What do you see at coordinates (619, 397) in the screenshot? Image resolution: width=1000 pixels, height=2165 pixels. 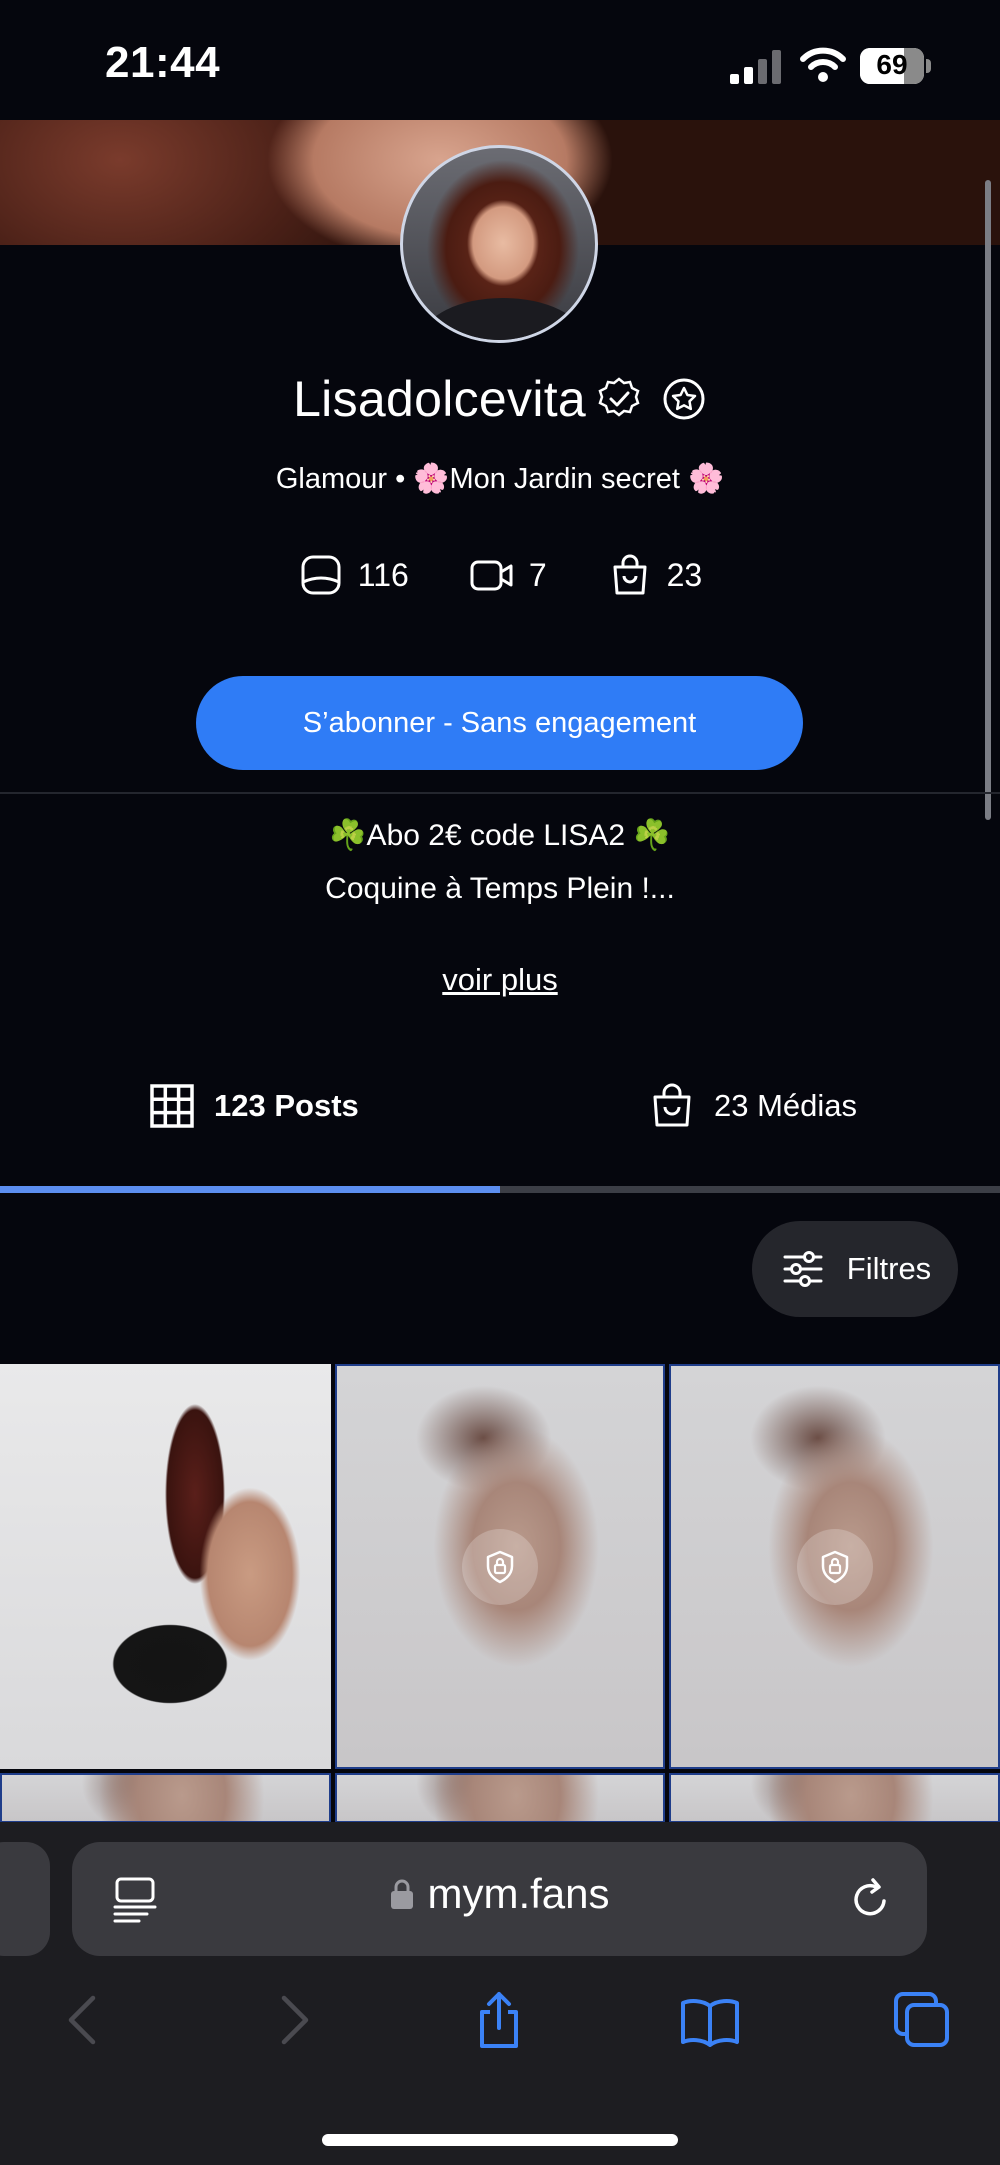 I see `verified-badge-icon` at bounding box center [619, 397].